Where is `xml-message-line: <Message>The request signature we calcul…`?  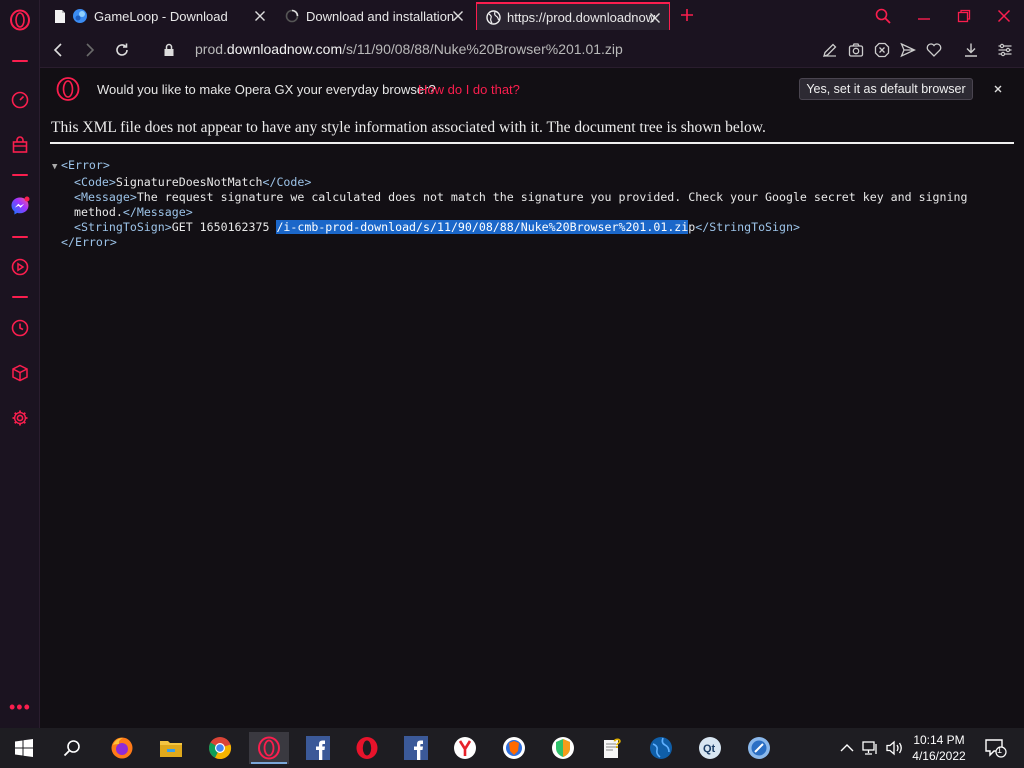
xml-message-line: <Message>The request signature we calcul… is located at coordinates (532, 197).